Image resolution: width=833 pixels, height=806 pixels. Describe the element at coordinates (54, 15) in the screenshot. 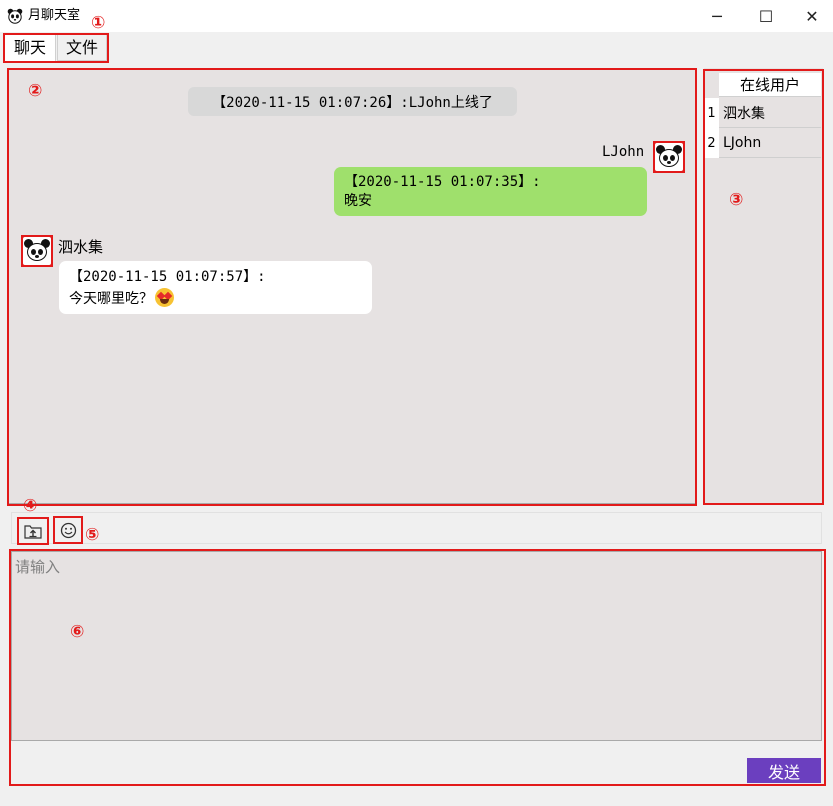

I see `window-title: 月聊天室` at that location.